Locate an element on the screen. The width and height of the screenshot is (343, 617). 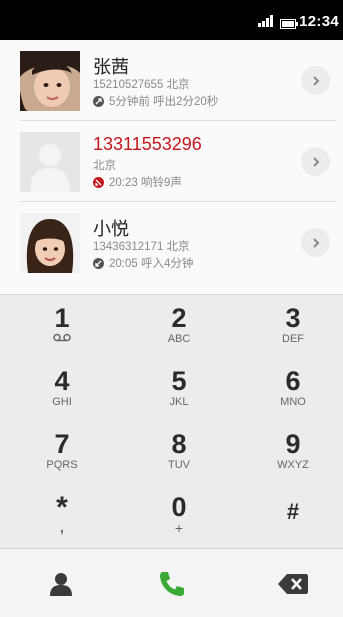
signal-icon is located at coordinates (266, 23).